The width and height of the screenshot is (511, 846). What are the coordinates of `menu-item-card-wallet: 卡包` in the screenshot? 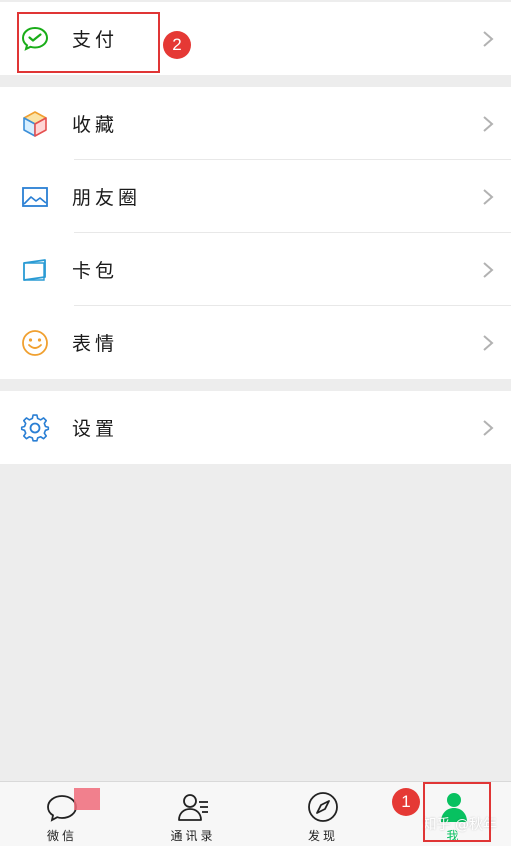 It's located at (255, 269).